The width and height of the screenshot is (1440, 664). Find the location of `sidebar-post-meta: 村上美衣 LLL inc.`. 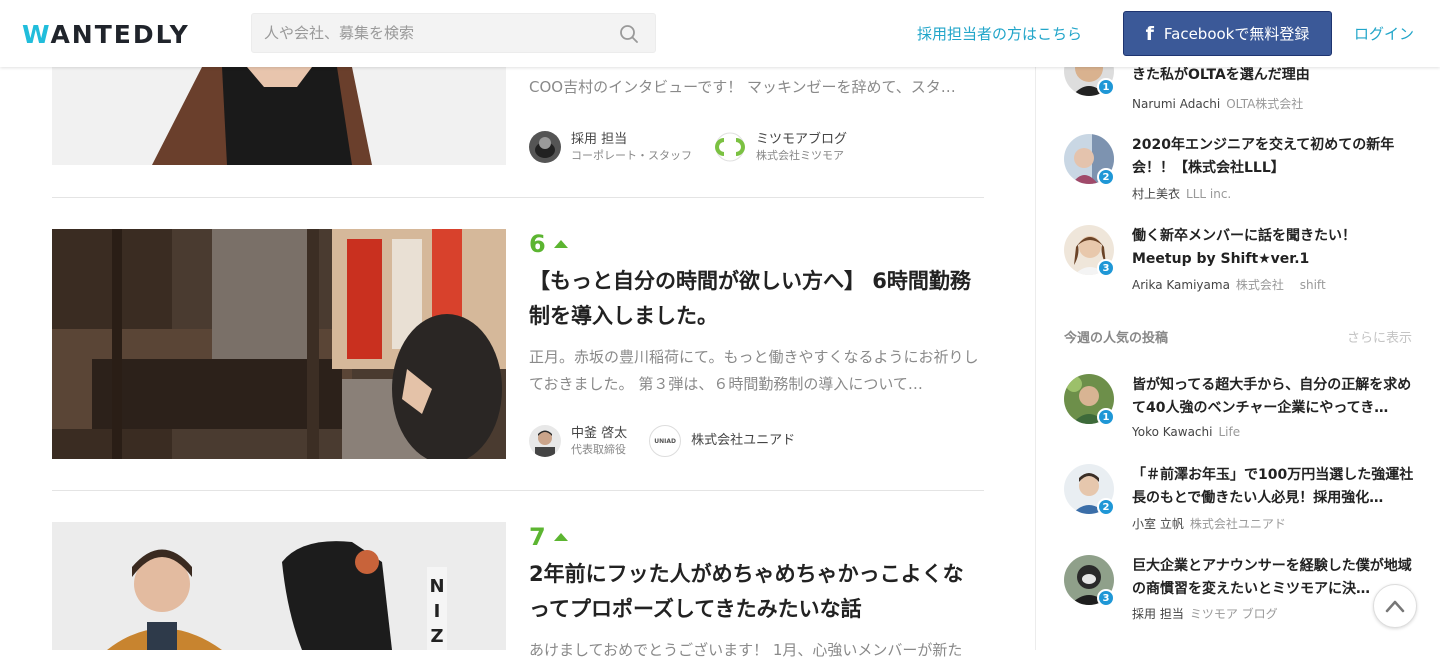

sidebar-post-meta: 村上美衣 LLL inc. is located at coordinates (1181, 193).